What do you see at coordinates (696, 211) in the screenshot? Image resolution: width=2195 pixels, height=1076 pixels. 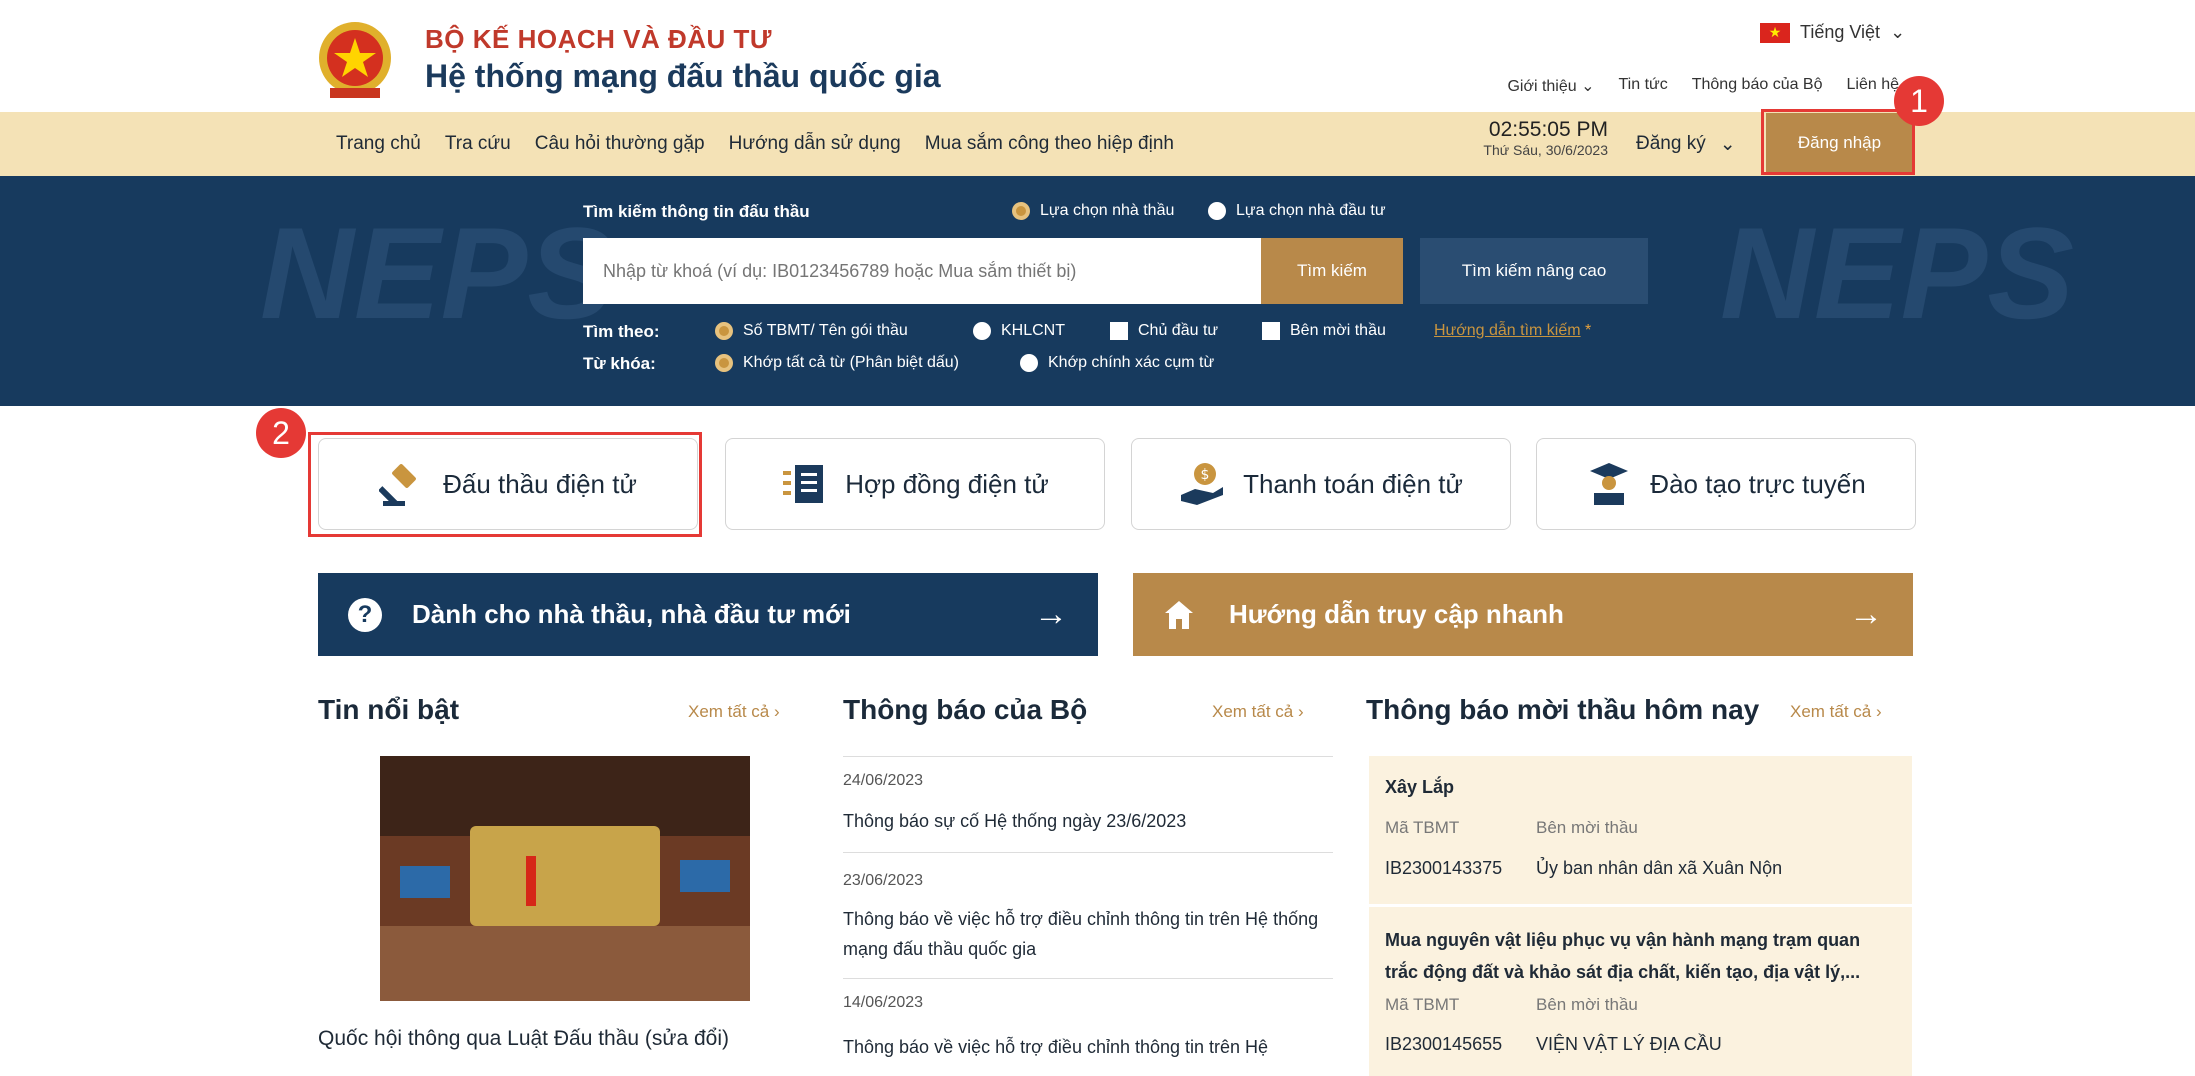 I see `search-title: Tìm kiếm thông tin đấu thầu` at bounding box center [696, 211].